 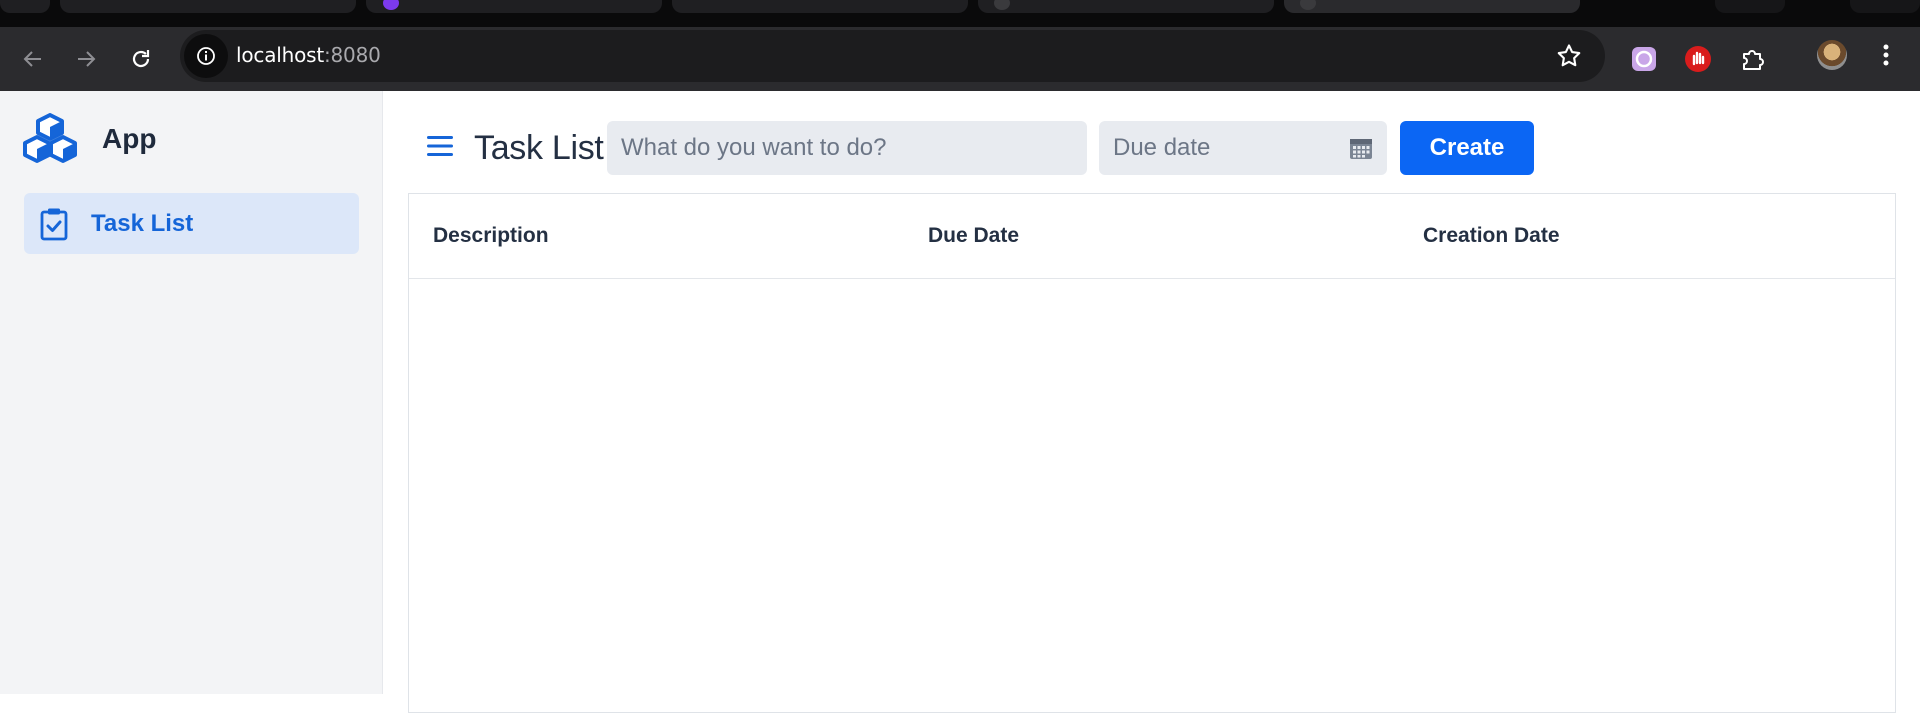 I want to click on url-port: :8080, so click(x=352, y=55).